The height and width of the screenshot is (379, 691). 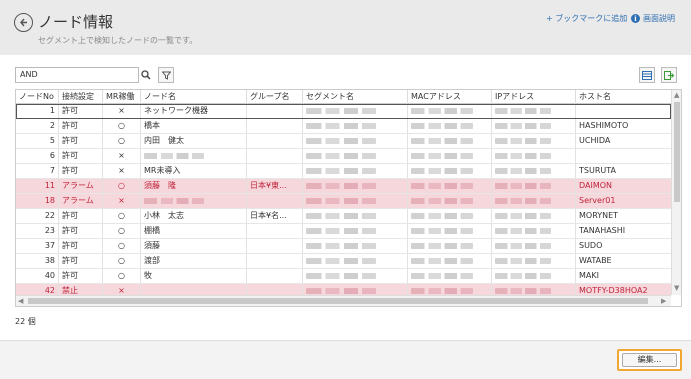 I want to click on cell-host-name: MORYNET, so click(x=599, y=215).